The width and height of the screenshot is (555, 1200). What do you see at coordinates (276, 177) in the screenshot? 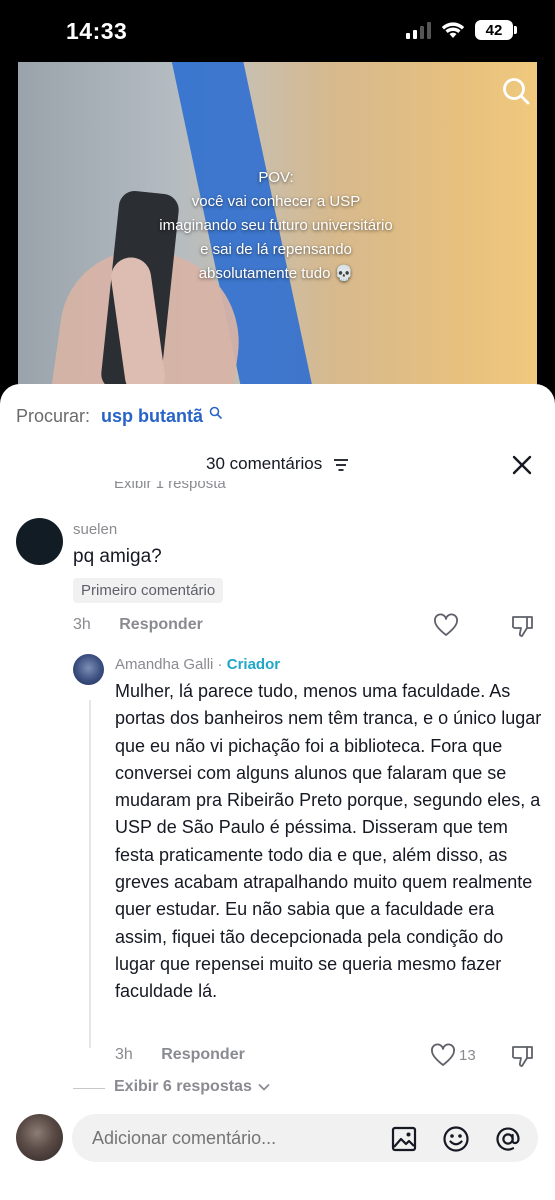
I see `overlay-line: POV:` at bounding box center [276, 177].